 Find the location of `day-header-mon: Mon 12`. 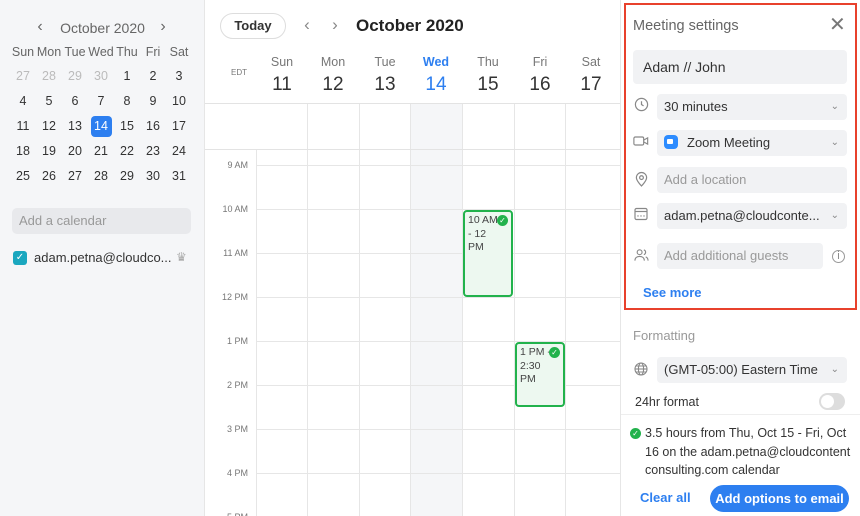

day-header-mon: Mon 12 is located at coordinates (333, 75).